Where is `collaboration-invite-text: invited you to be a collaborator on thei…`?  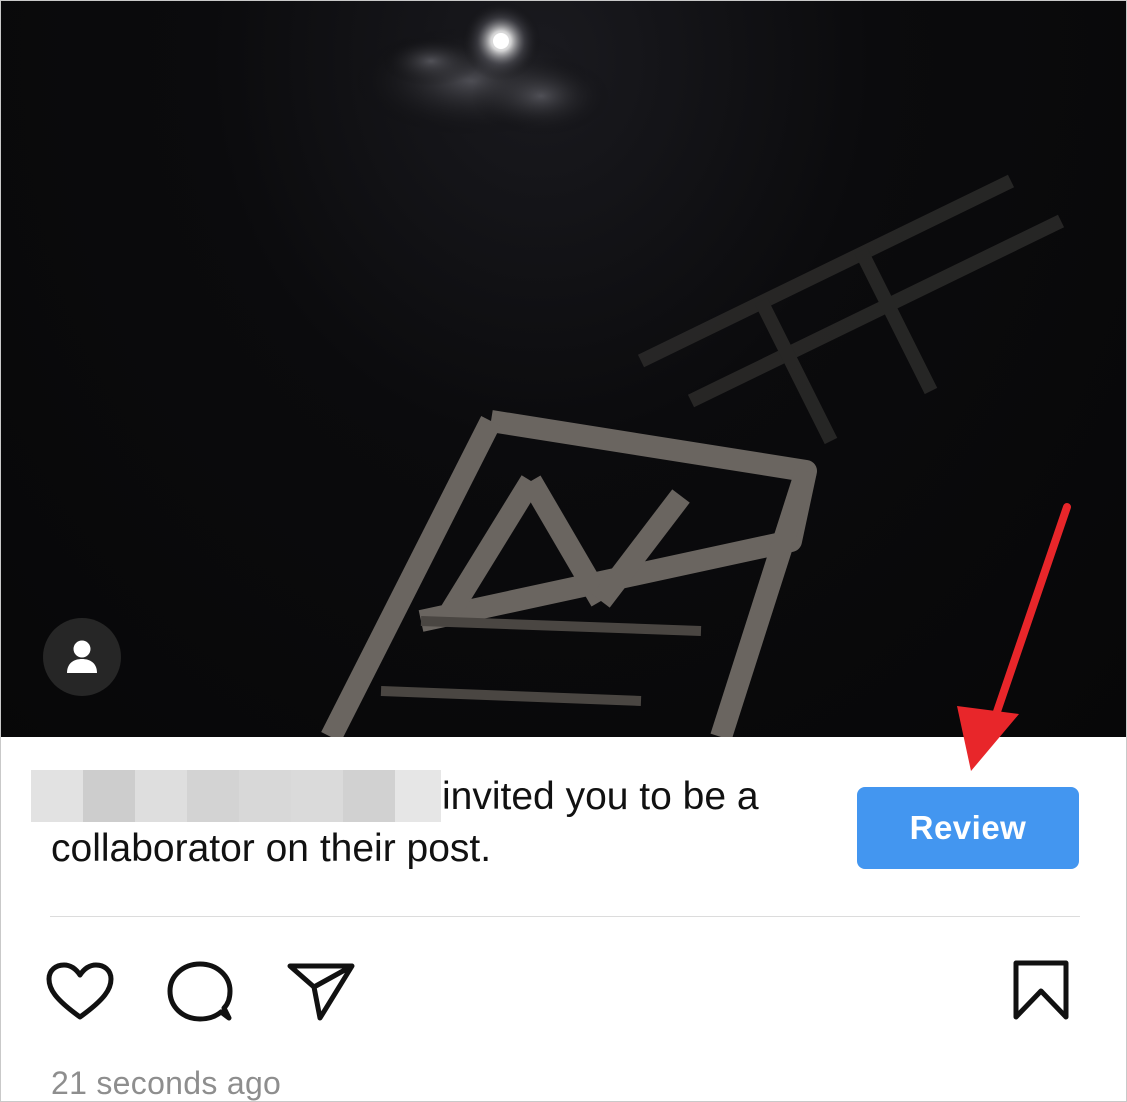
collaboration-invite-text: invited you to be a collaborator on thei… is located at coordinates (405, 822).